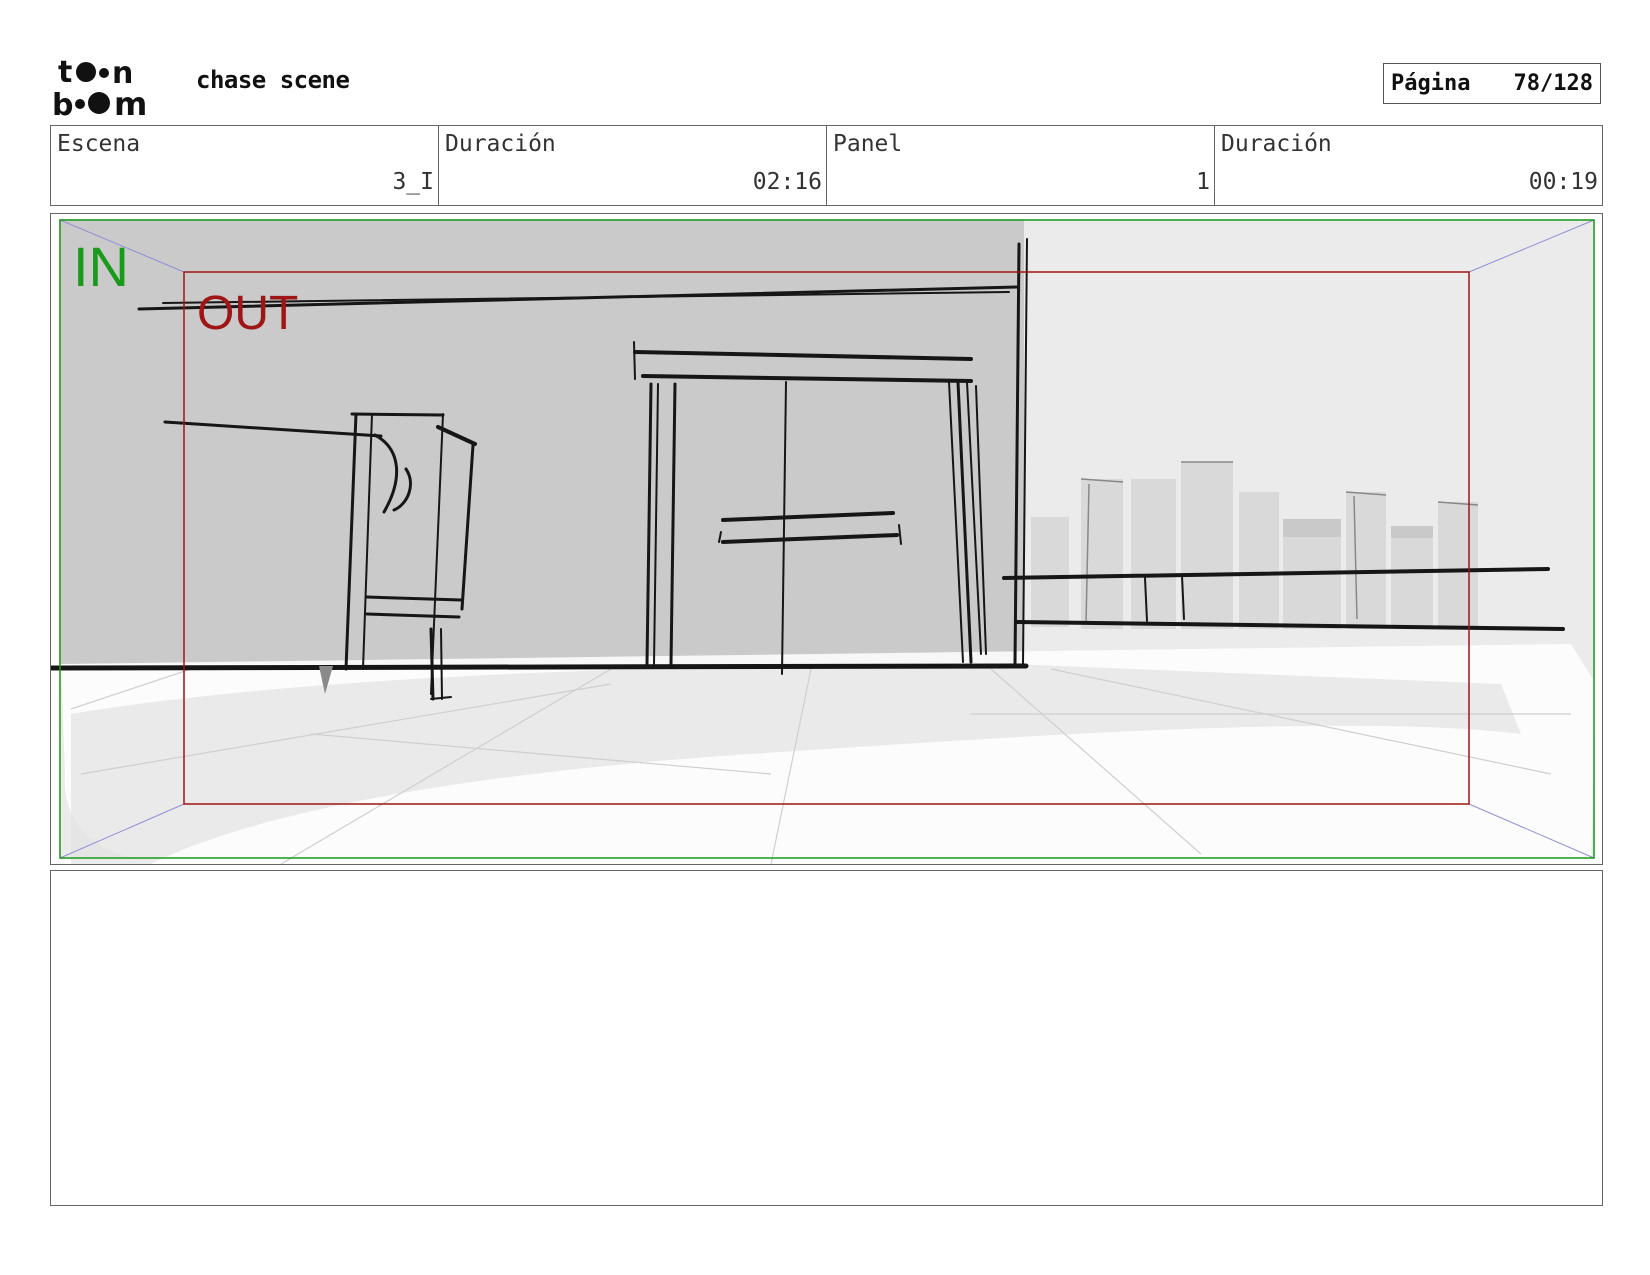 Image resolution: width=1650 pixels, height=1275 pixels. Describe the element at coordinates (65, 72) in the screenshot. I see `svg-text: t` at that location.